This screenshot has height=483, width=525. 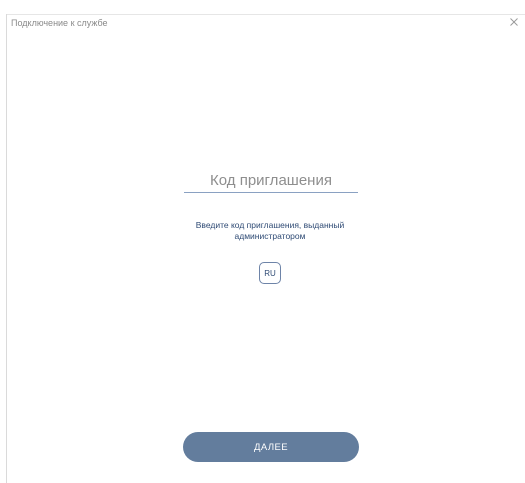 I want to click on window-left-border, so click(x=6, y=248).